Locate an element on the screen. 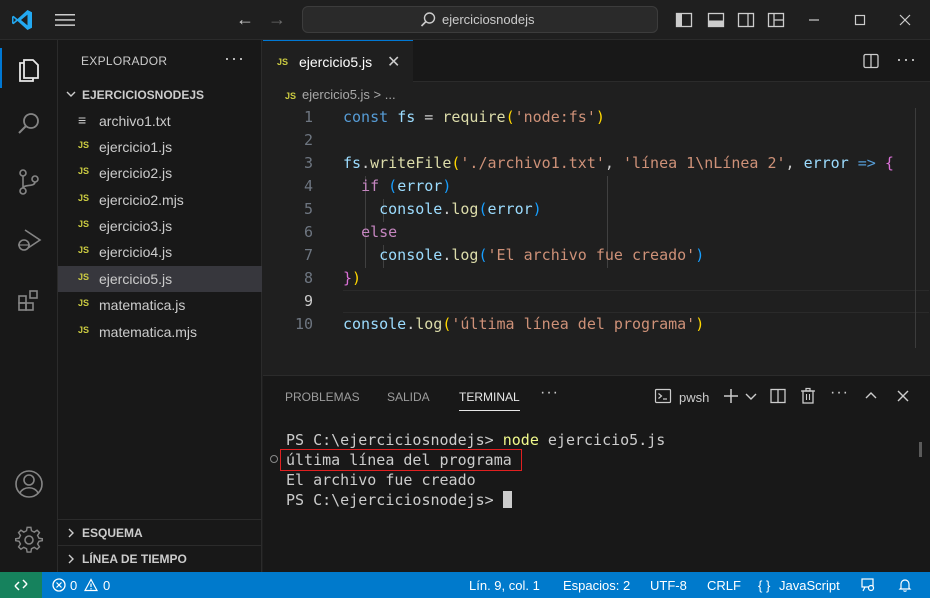 Image resolution: width=930 pixels, height=598 pixels. line-number: 1 is located at coordinates (308, 117).